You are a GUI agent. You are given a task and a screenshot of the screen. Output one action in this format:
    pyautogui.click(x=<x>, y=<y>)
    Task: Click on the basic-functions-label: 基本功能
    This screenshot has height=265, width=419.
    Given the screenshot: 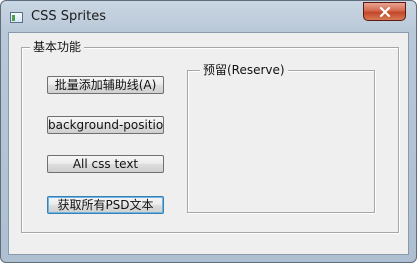 What is the action you would take?
    pyautogui.click(x=57, y=47)
    